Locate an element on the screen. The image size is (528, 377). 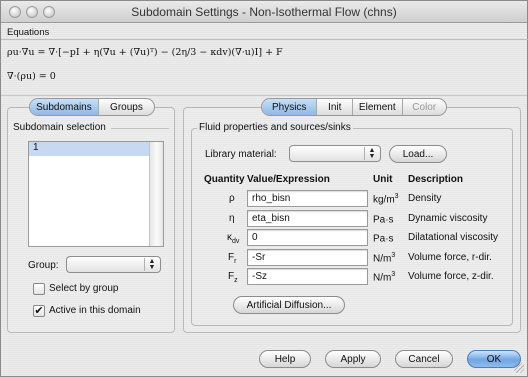
equations-divider is located at coordinates (264, 39).